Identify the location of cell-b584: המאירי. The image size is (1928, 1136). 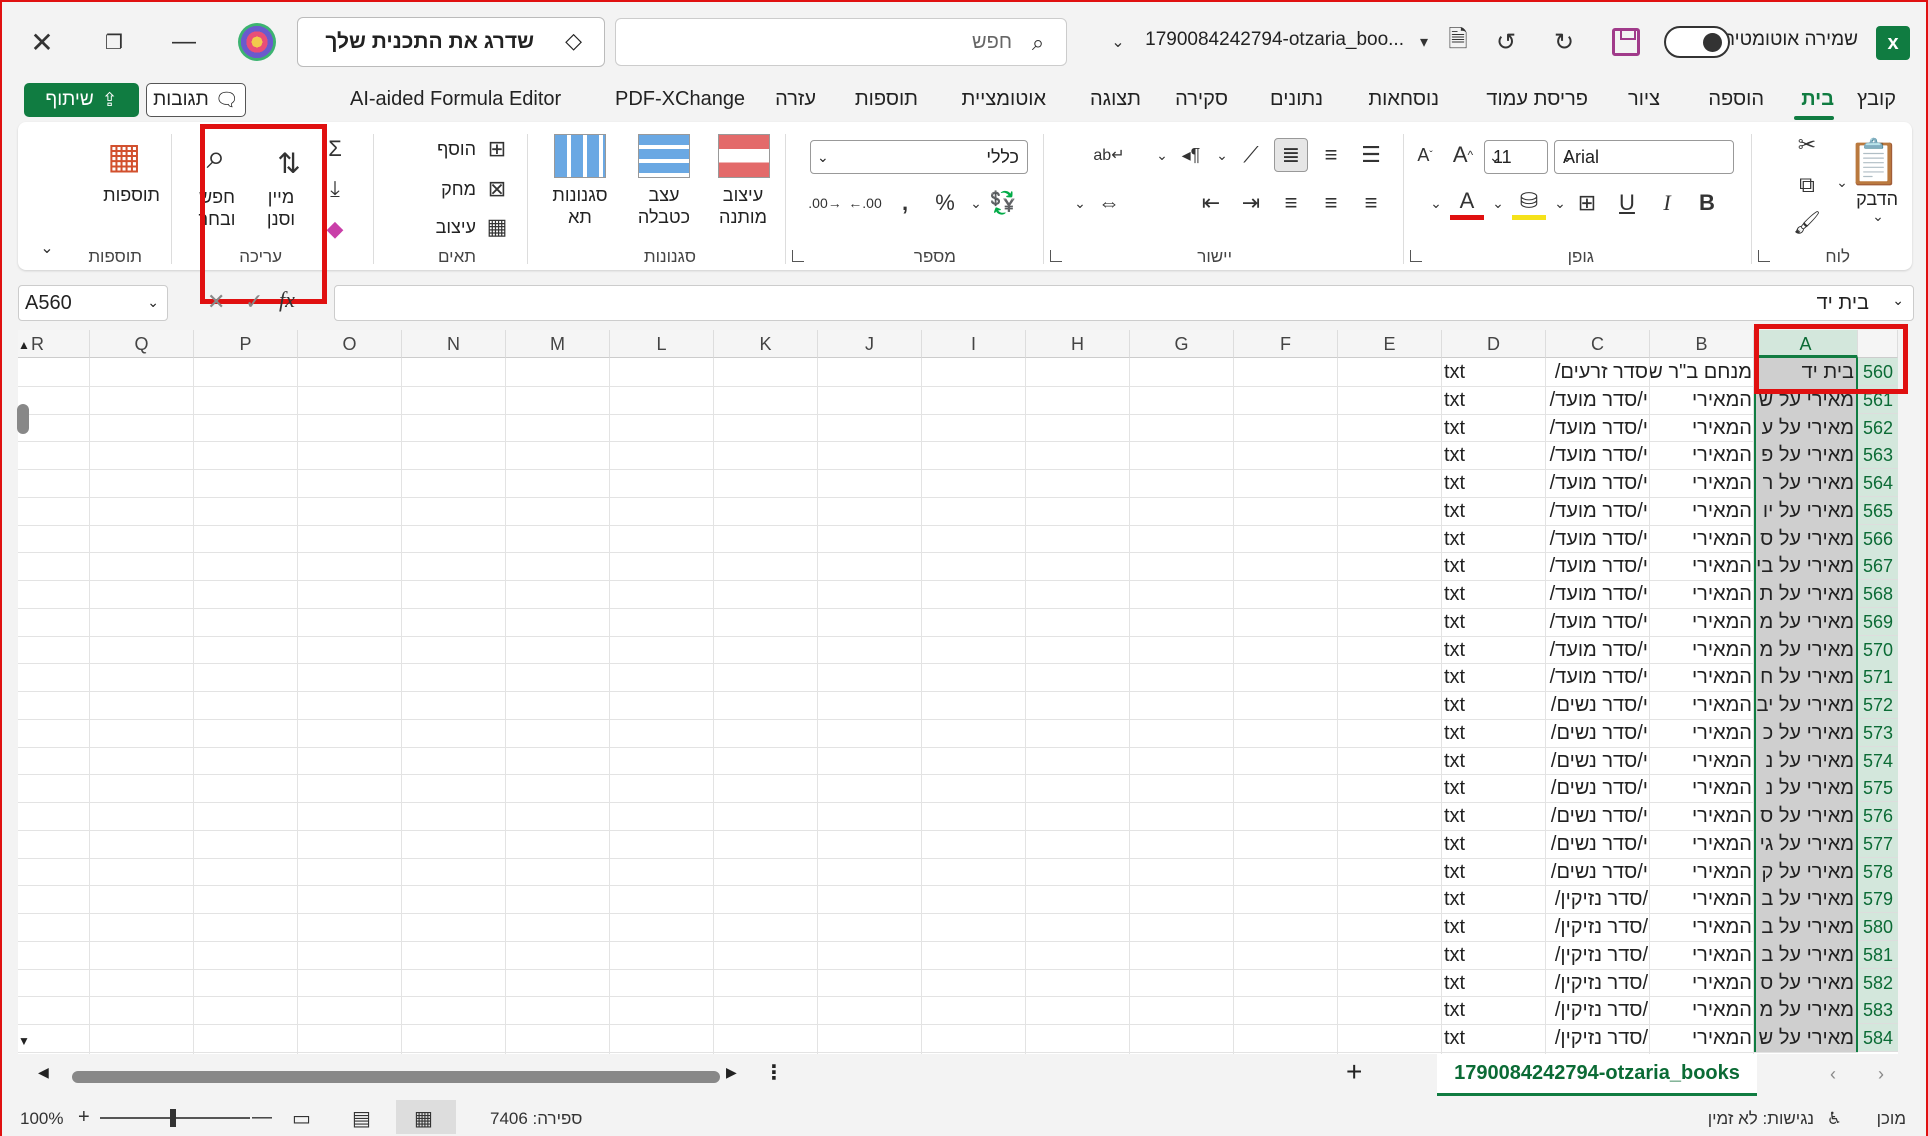
(1702, 1038).